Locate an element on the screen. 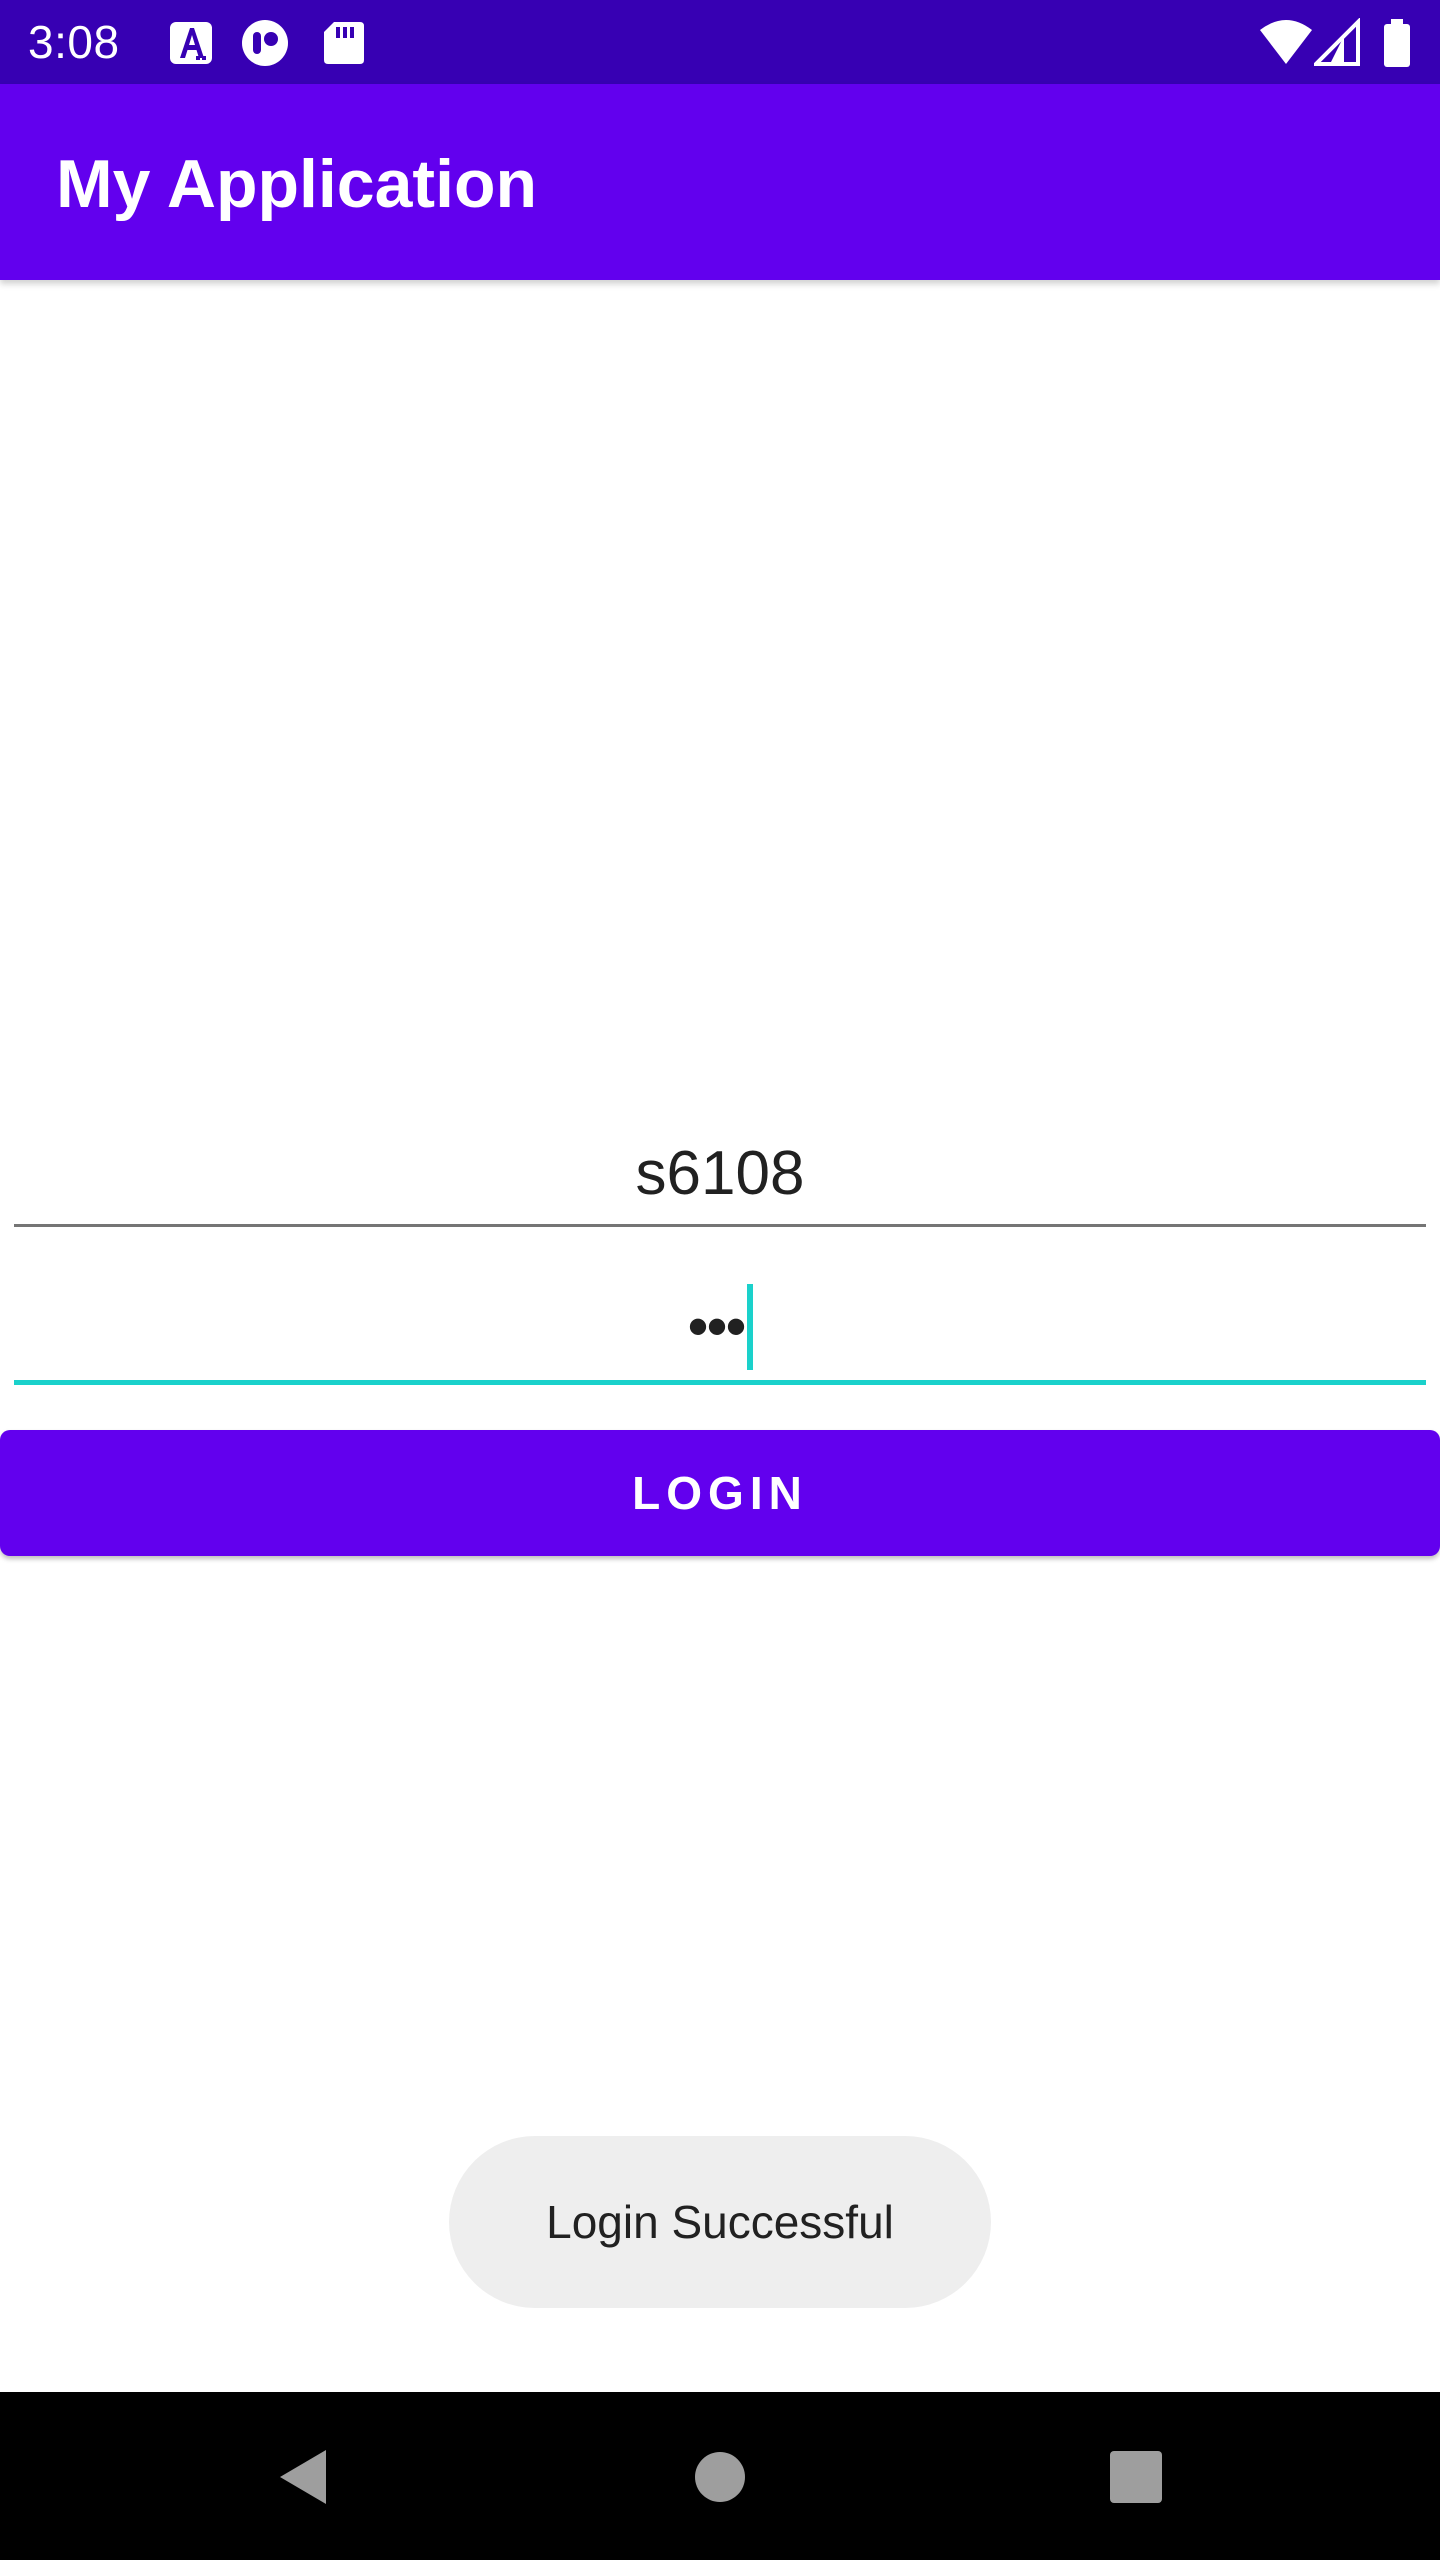 This screenshot has width=1440, height=2560. wifi-icon is located at coordinates (1286, 42).